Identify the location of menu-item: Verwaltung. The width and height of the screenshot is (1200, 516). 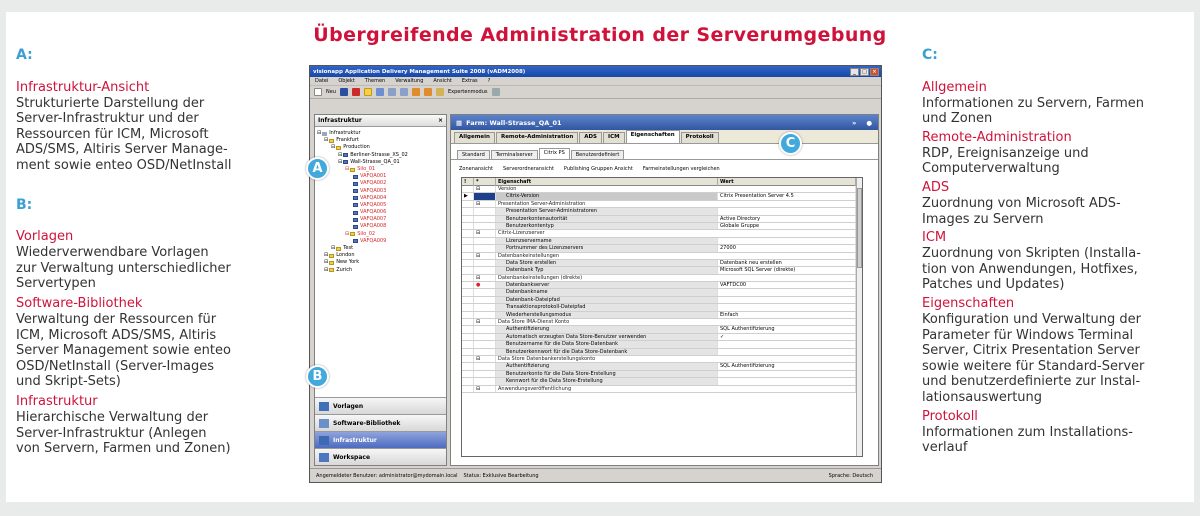
(409, 81).